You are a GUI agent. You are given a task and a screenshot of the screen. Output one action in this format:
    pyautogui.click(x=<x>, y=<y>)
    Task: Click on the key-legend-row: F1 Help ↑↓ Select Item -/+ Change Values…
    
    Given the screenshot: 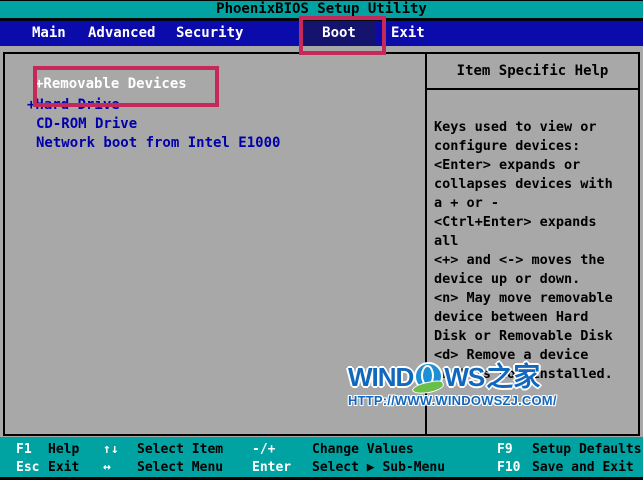 What is the action you would take?
    pyautogui.click(x=321, y=449)
    